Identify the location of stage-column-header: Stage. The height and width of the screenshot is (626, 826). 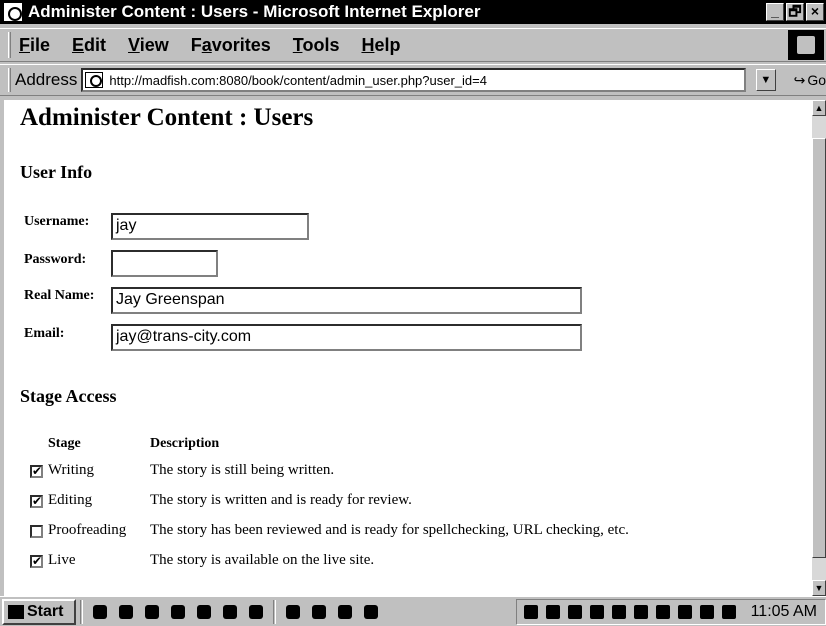
(64, 443).